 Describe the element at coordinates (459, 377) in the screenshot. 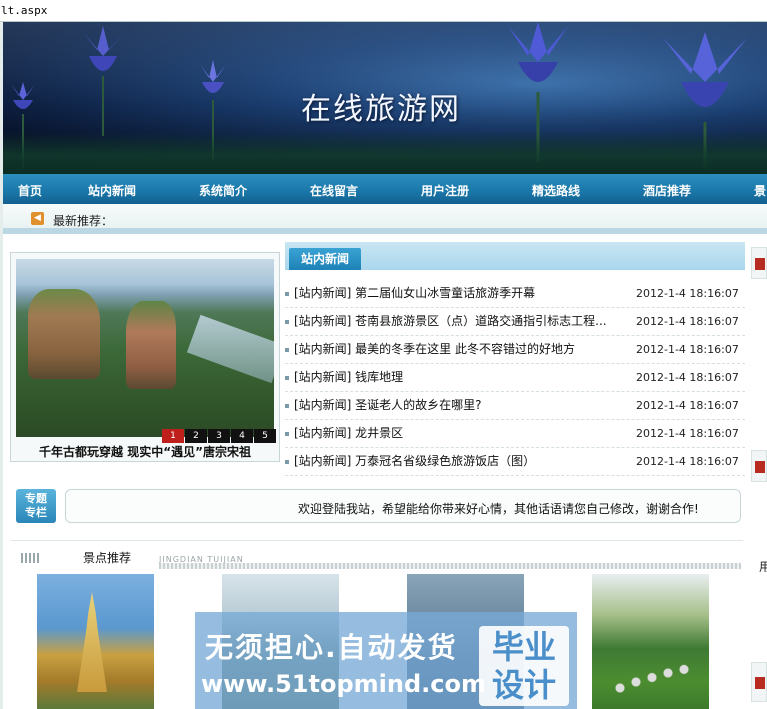

I see `news-title: [站内新闻] 钱库地理` at that location.